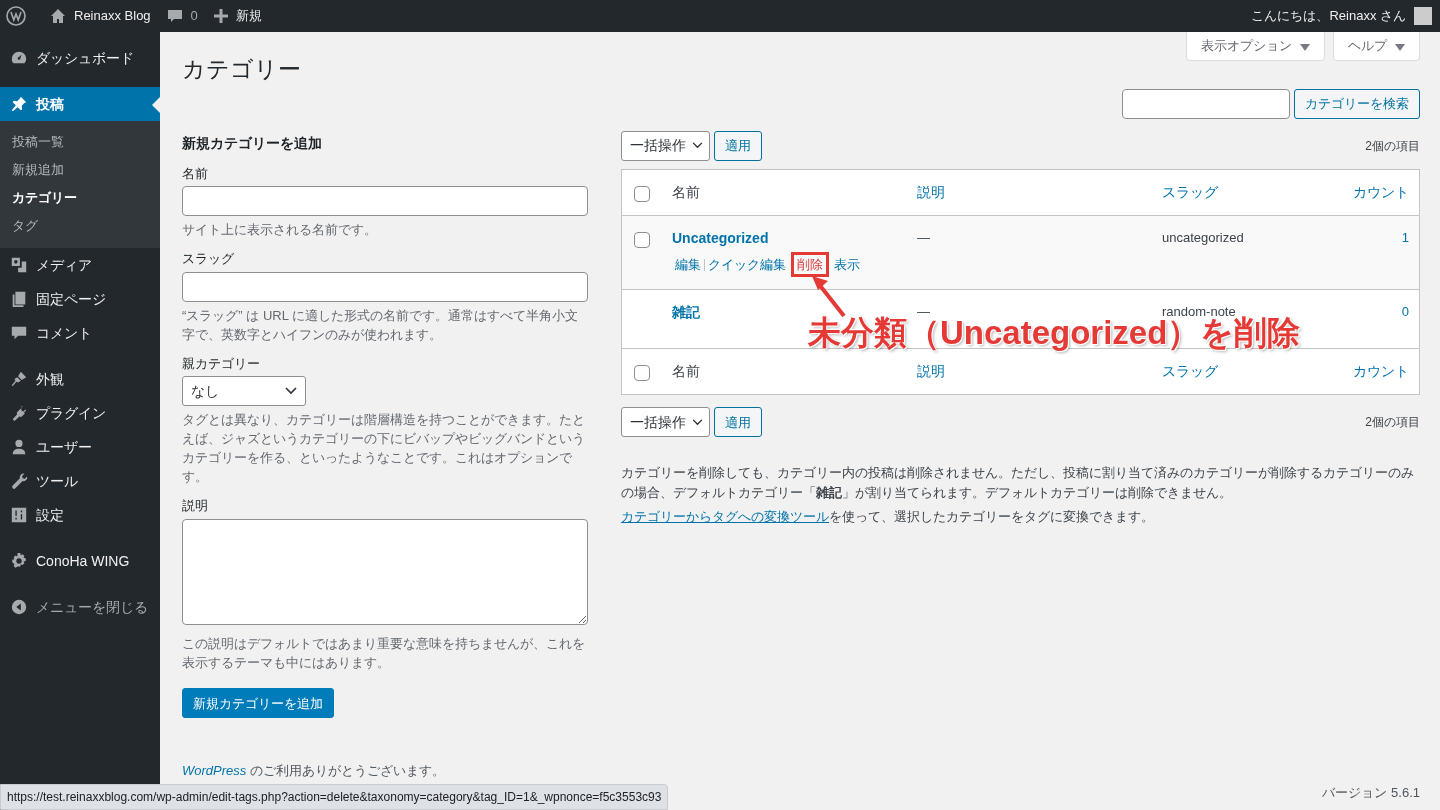 This screenshot has height=810, width=1440. What do you see at coordinates (244, 391) in the screenshot?
I see `parent-select: なし` at bounding box center [244, 391].